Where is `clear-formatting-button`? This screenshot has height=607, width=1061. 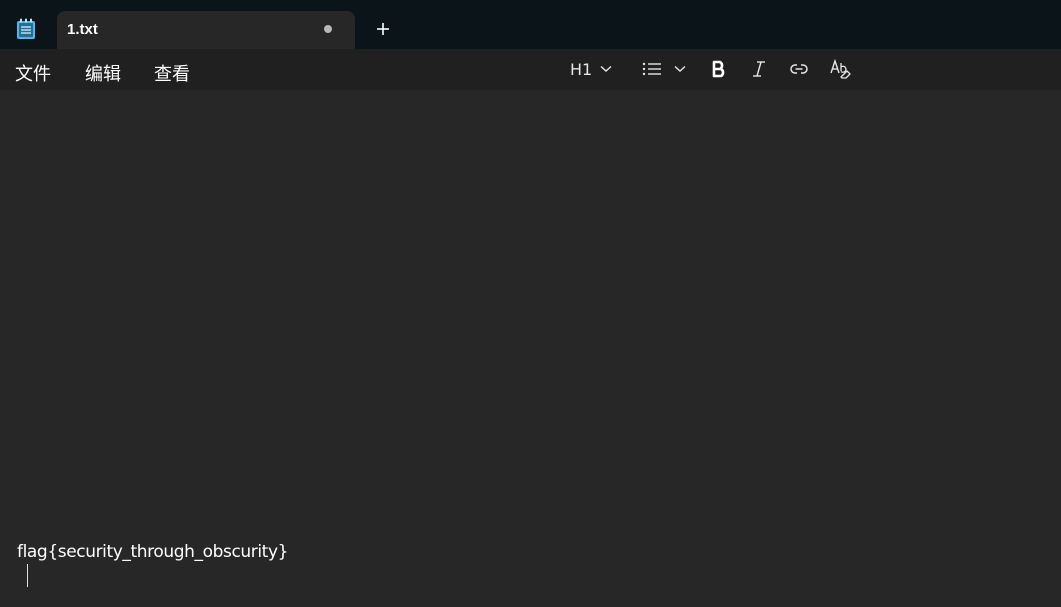 clear-formatting-button is located at coordinates (840, 69).